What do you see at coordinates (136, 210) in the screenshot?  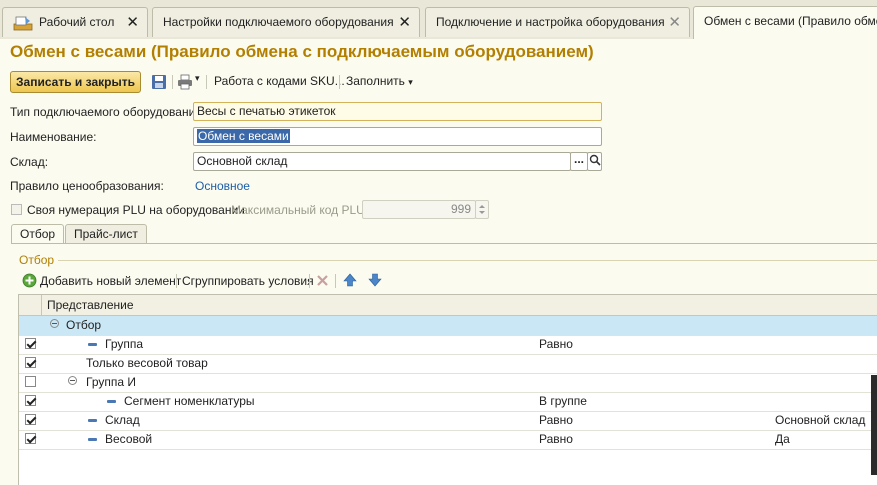 I see `plu-checkbox-label: Своя нумерация PLU на оборудовании` at bounding box center [136, 210].